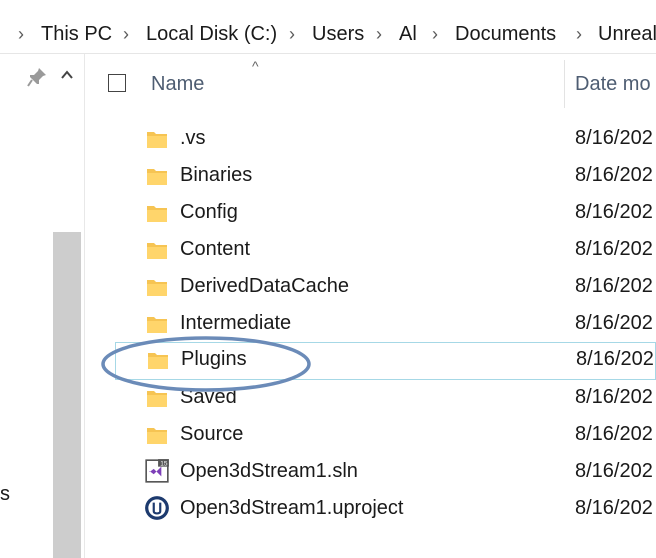  Describe the element at coordinates (613, 84) in the screenshot. I see `column-header-date-modified: Date mo` at that location.